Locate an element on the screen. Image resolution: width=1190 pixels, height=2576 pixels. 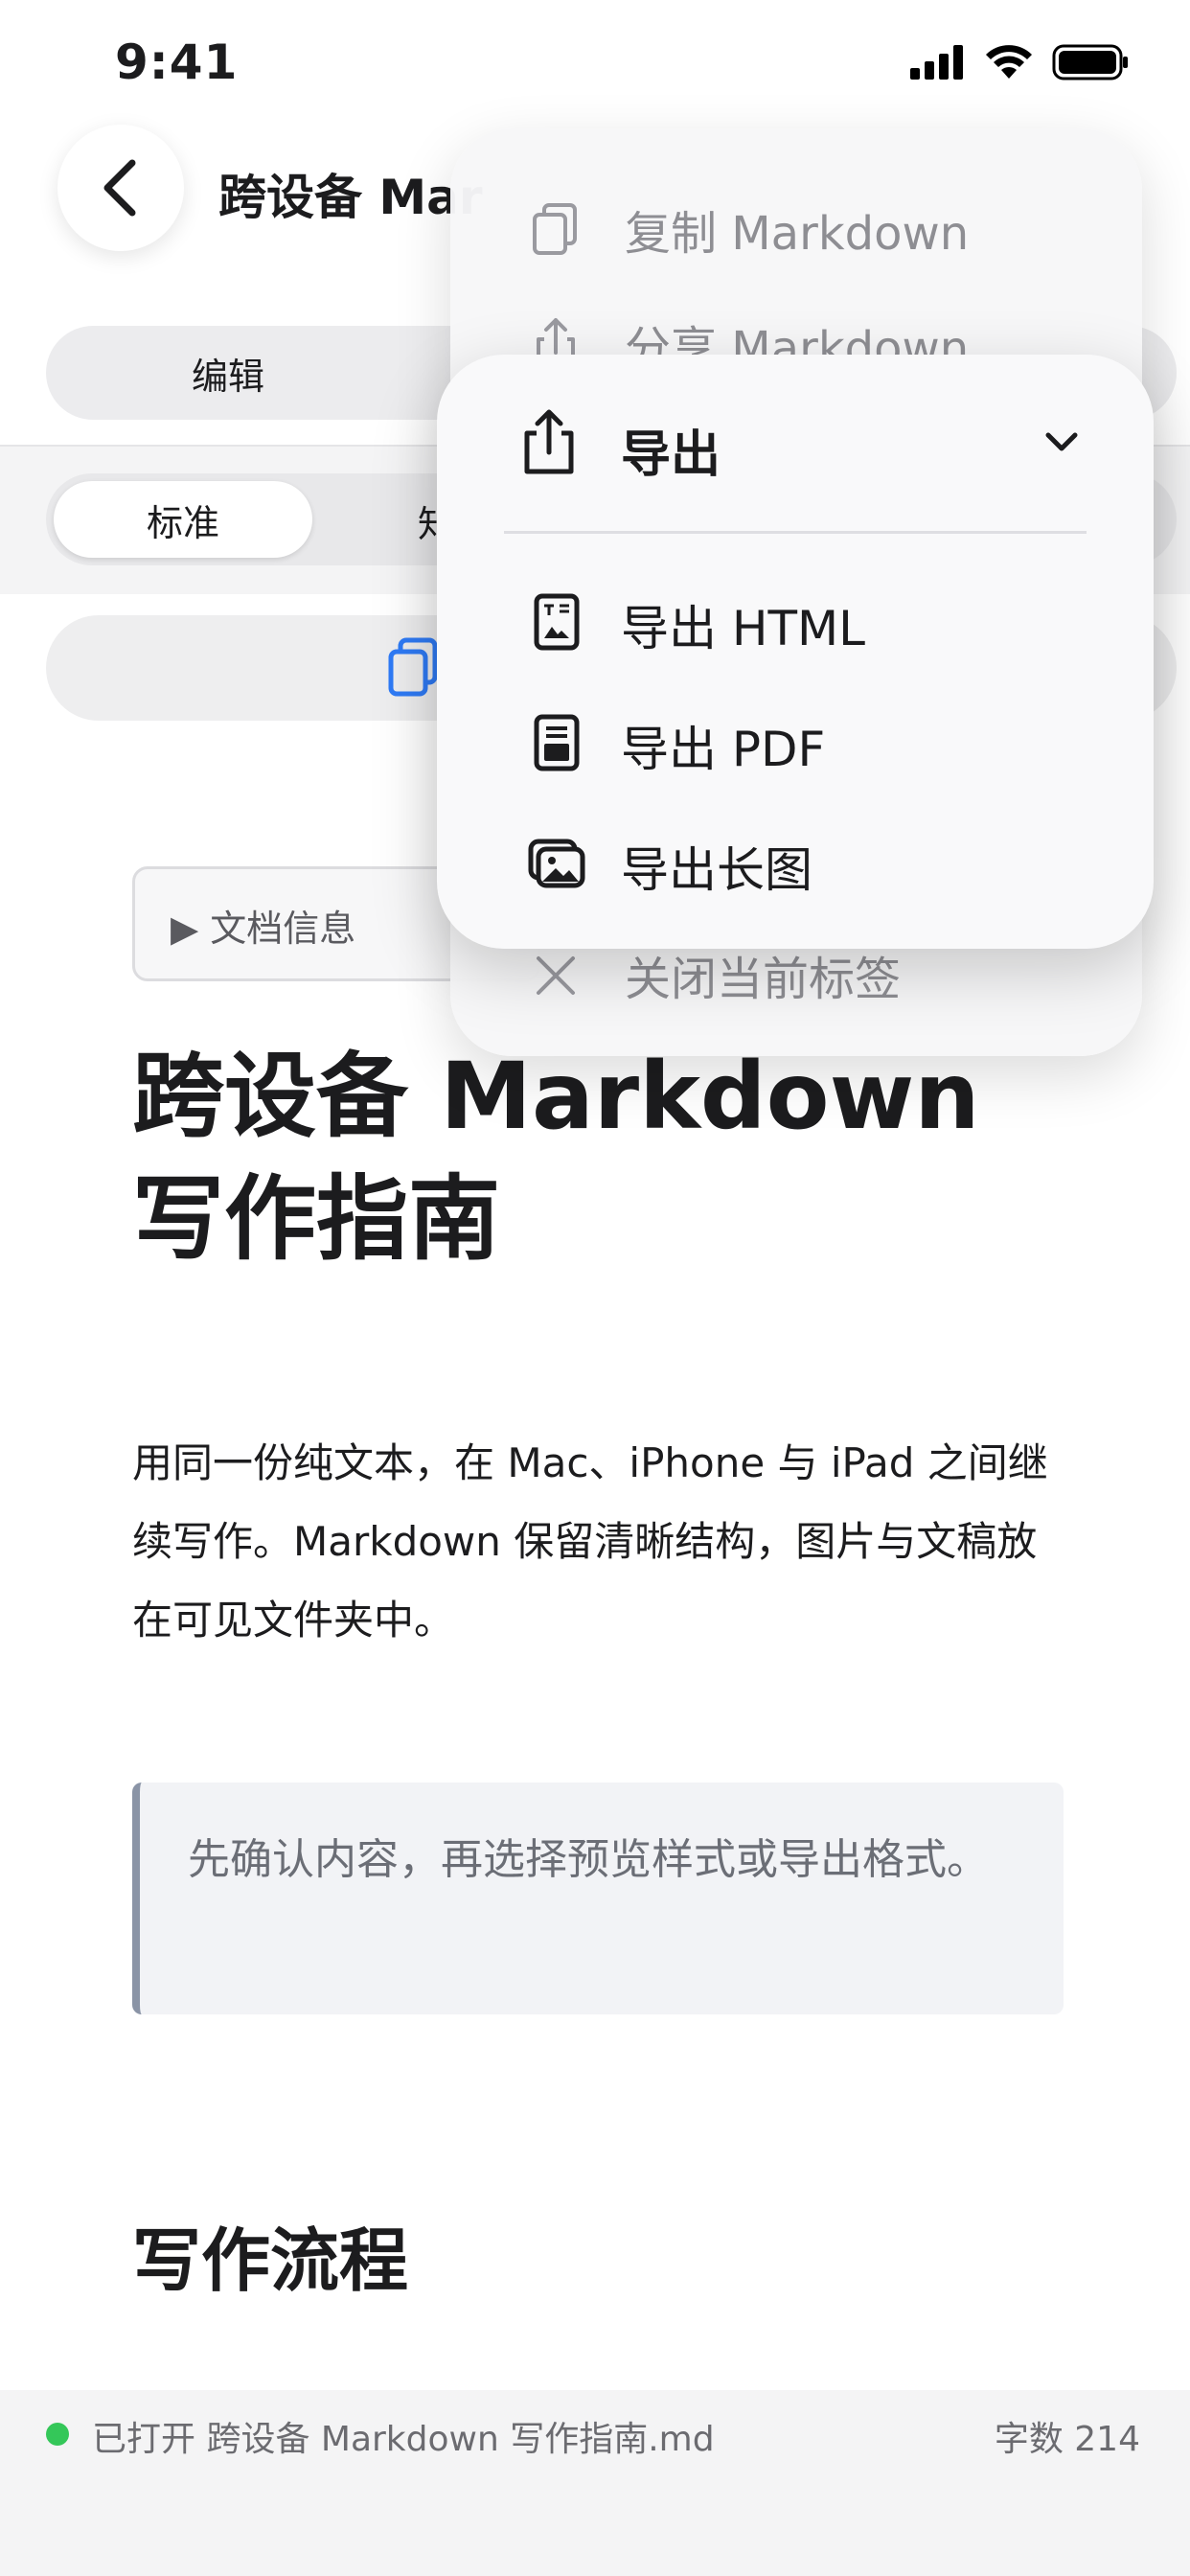
back-button is located at coordinates (121, 188).